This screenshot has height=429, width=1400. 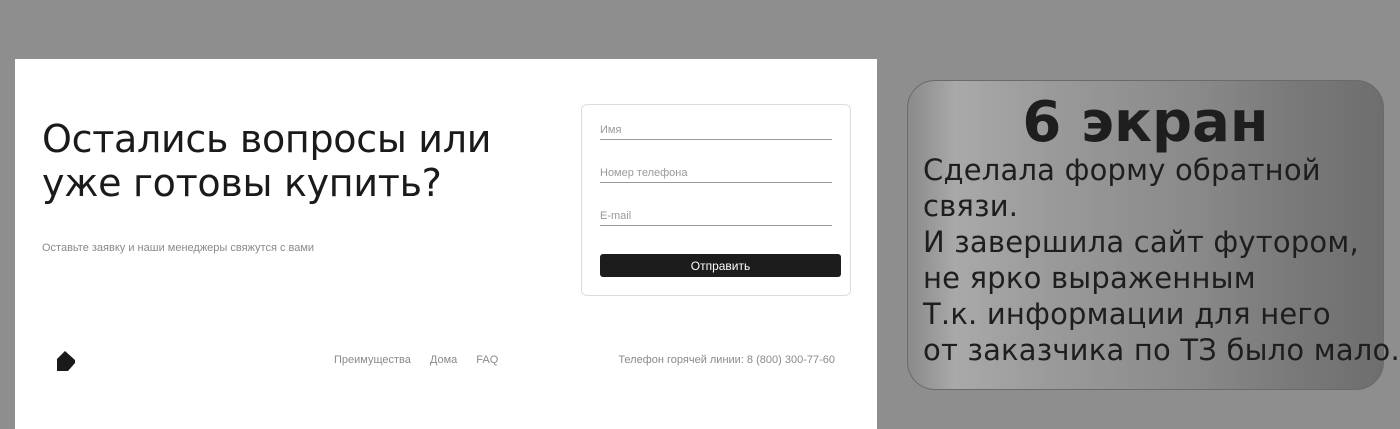 I want to click on submit-button: Отправить, so click(x=720, y=265).